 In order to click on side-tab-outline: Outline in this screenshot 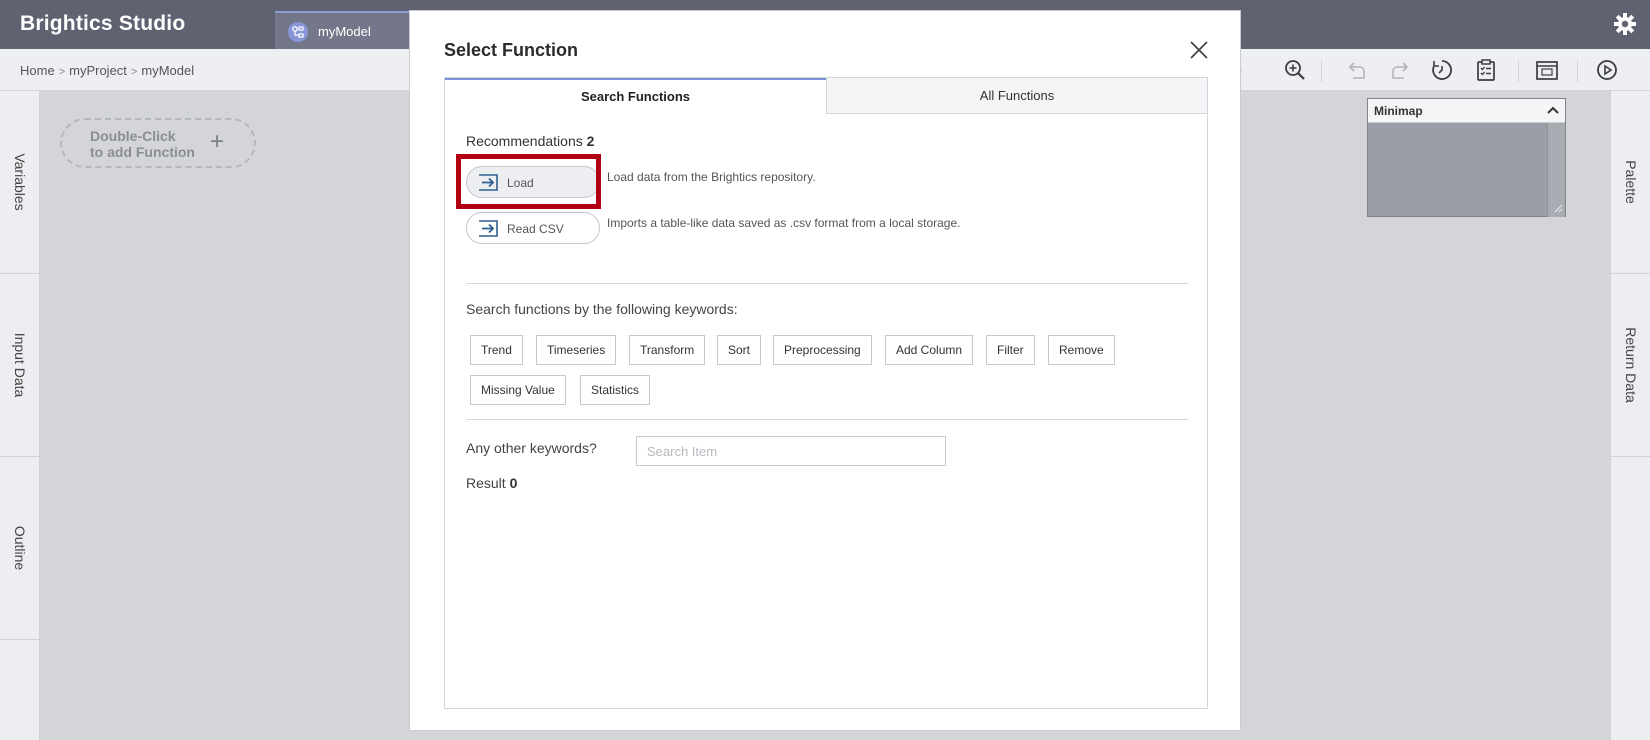, I will do `click(20, 548)`.